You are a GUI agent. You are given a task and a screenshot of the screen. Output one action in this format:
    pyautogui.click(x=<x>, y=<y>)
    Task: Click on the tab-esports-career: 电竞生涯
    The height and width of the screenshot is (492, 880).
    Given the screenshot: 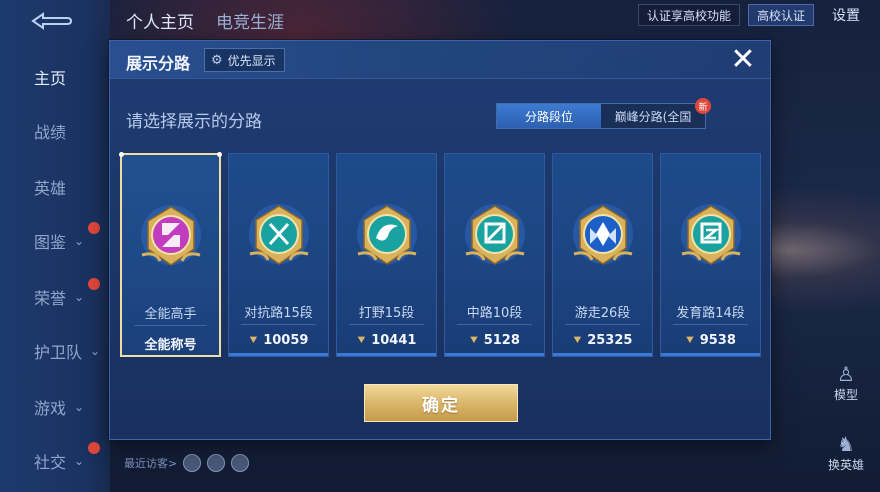 What is the action you would take?
    pyautogui.click(x=250, y=20)
    